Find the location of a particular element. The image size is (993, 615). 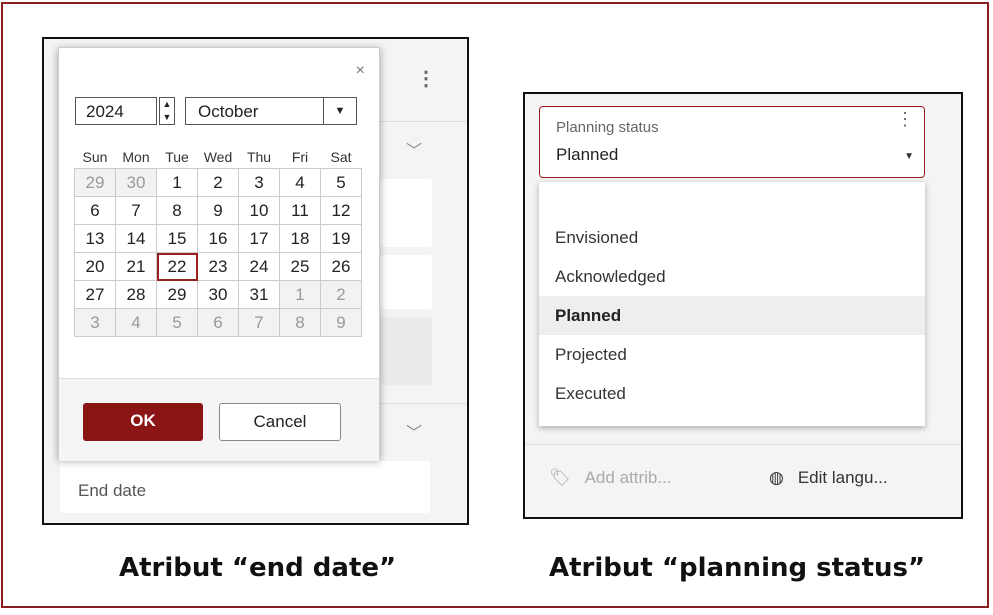

spin-down-icon: ▼ is located at coordinates (167, 117).